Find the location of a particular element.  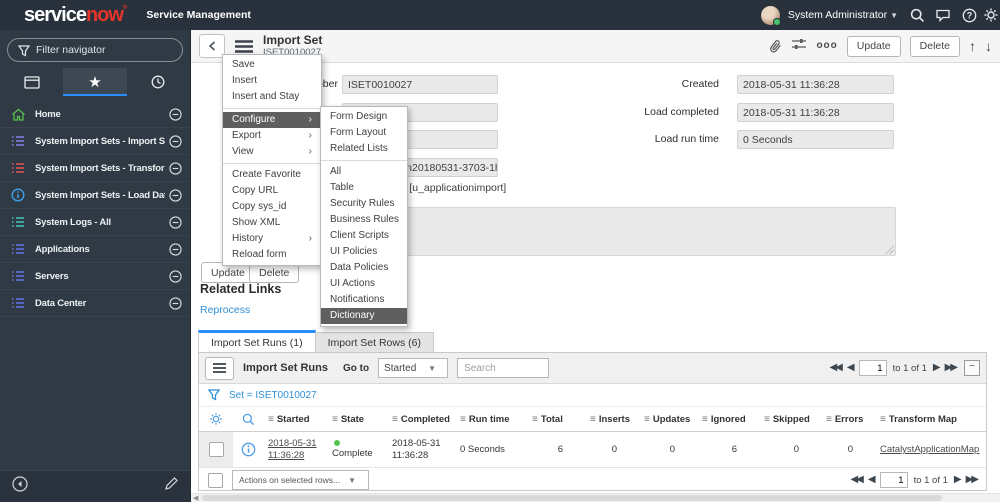

minimize-list-icon: − is located at coordinates (972, 368).